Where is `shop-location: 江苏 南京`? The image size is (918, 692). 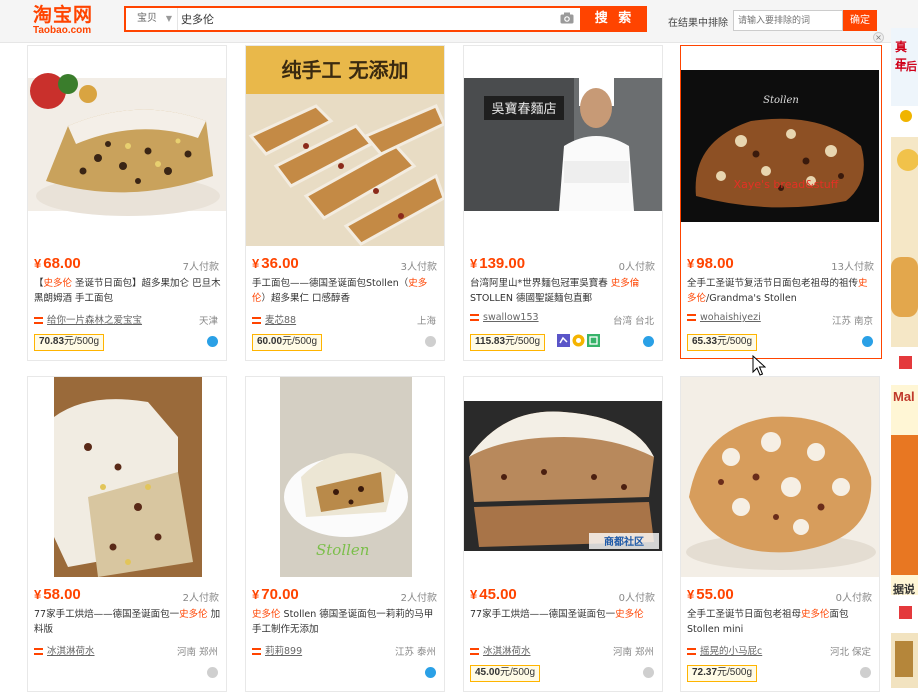 shop-location: 江苏 南京 is located at coordinates (852, 321).